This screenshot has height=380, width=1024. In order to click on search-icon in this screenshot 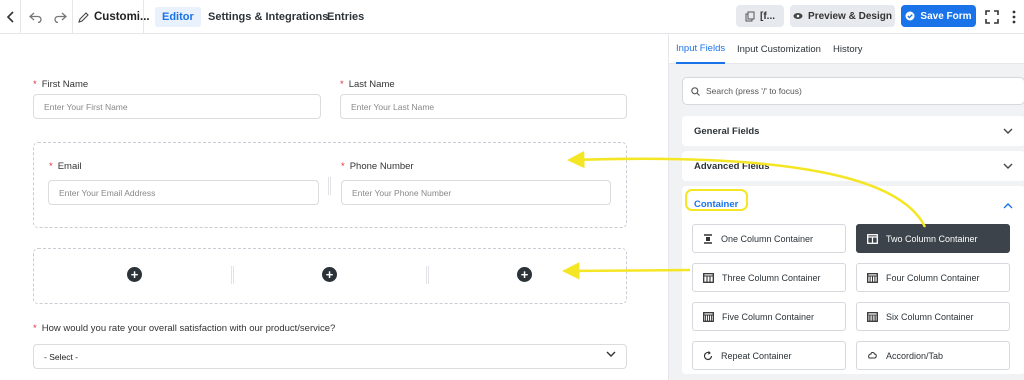, I will do `click(695, 91)`.